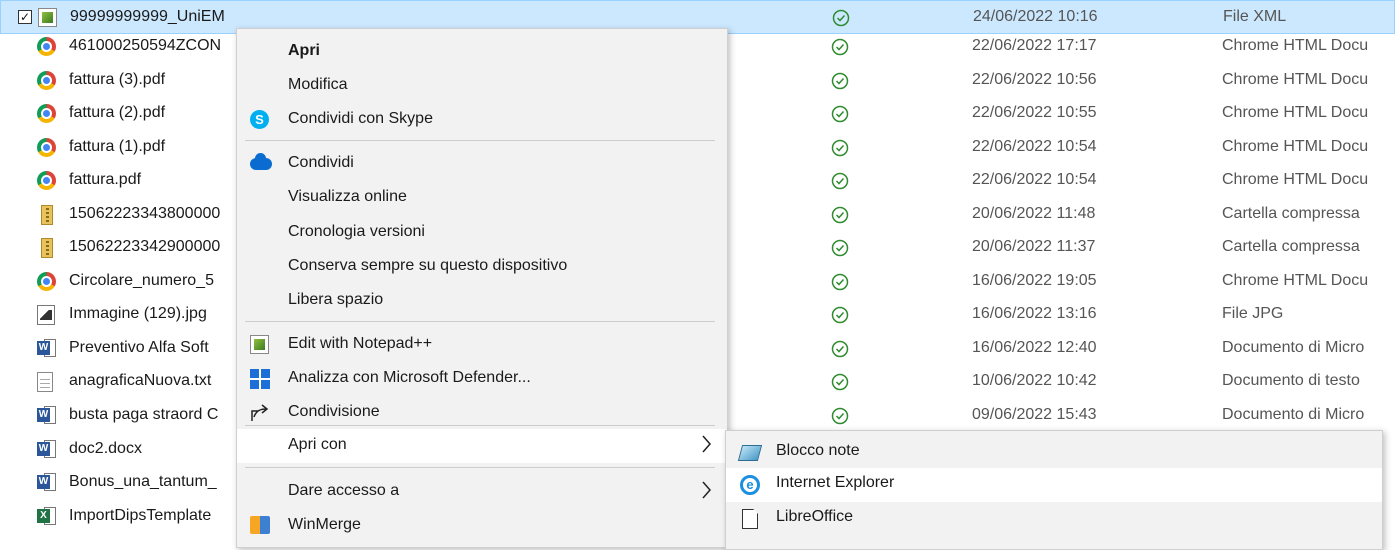 The image size is (1395, 550). What do you see at coordinates (153, 282) in the screenshot?
I see `file-name: Circolare_numero_5` at bounding box center [153, 282].